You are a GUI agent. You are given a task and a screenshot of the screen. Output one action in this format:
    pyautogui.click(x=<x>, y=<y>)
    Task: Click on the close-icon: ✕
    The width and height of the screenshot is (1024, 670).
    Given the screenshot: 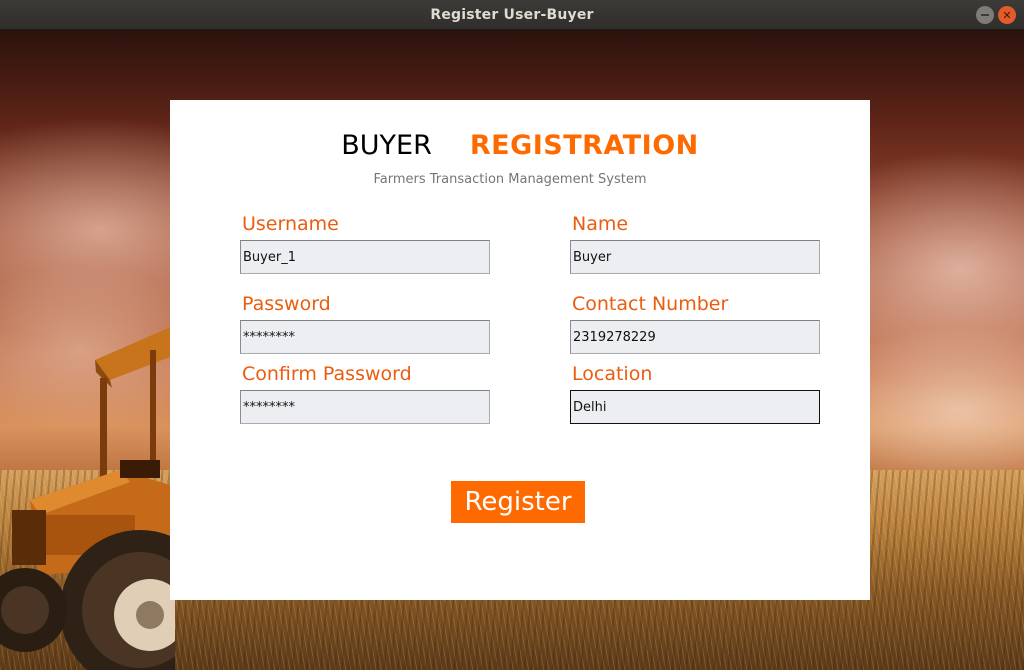 What is the action you would take?
    pyautogui.click(x=1007, y=15)
    